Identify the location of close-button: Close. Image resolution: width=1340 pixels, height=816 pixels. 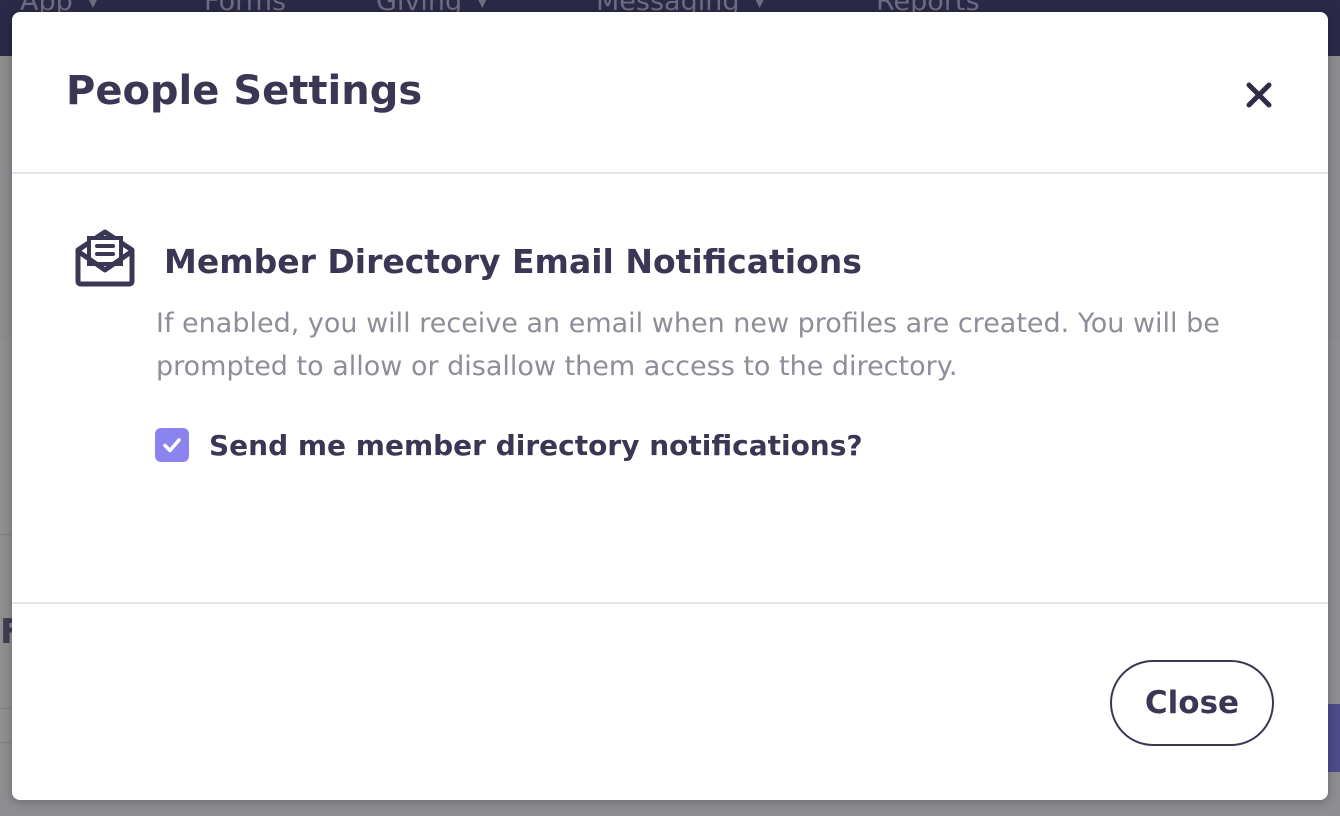
(1192, 703).